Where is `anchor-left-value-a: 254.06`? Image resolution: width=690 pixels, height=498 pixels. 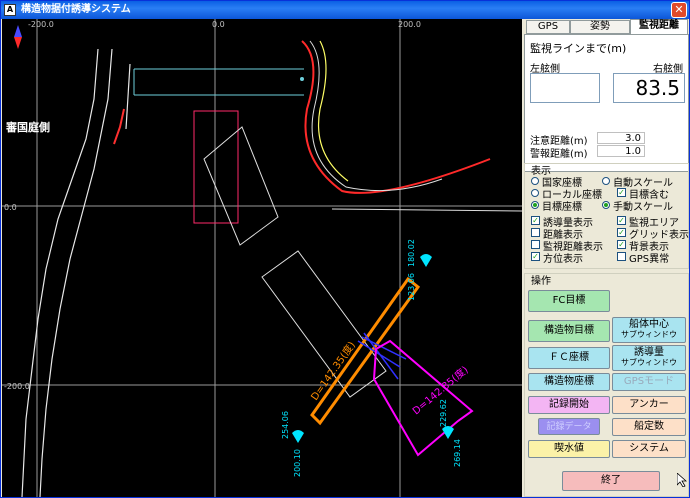
anchor-left-value-a: 254.06 is located at coordinates (285, 425).